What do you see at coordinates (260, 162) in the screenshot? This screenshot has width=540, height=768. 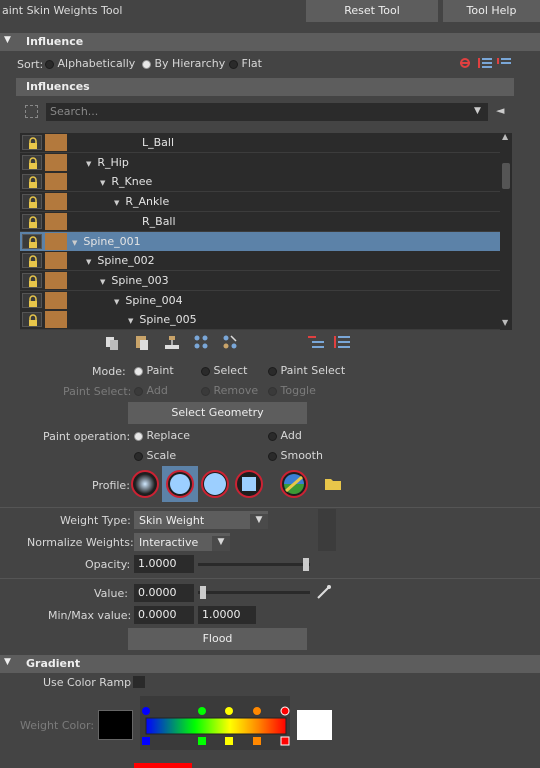 I see `tree-row: ▼ R_Hip` at bounding box center [260, 162].